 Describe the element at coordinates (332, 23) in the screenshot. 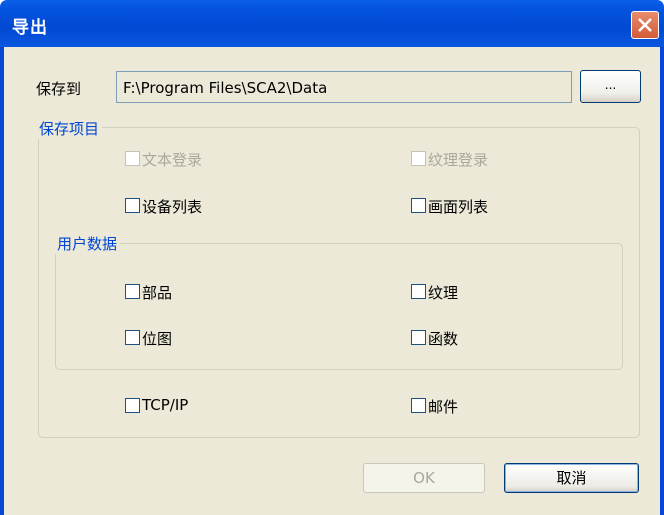

I see `title-bar: 导出` at that location.